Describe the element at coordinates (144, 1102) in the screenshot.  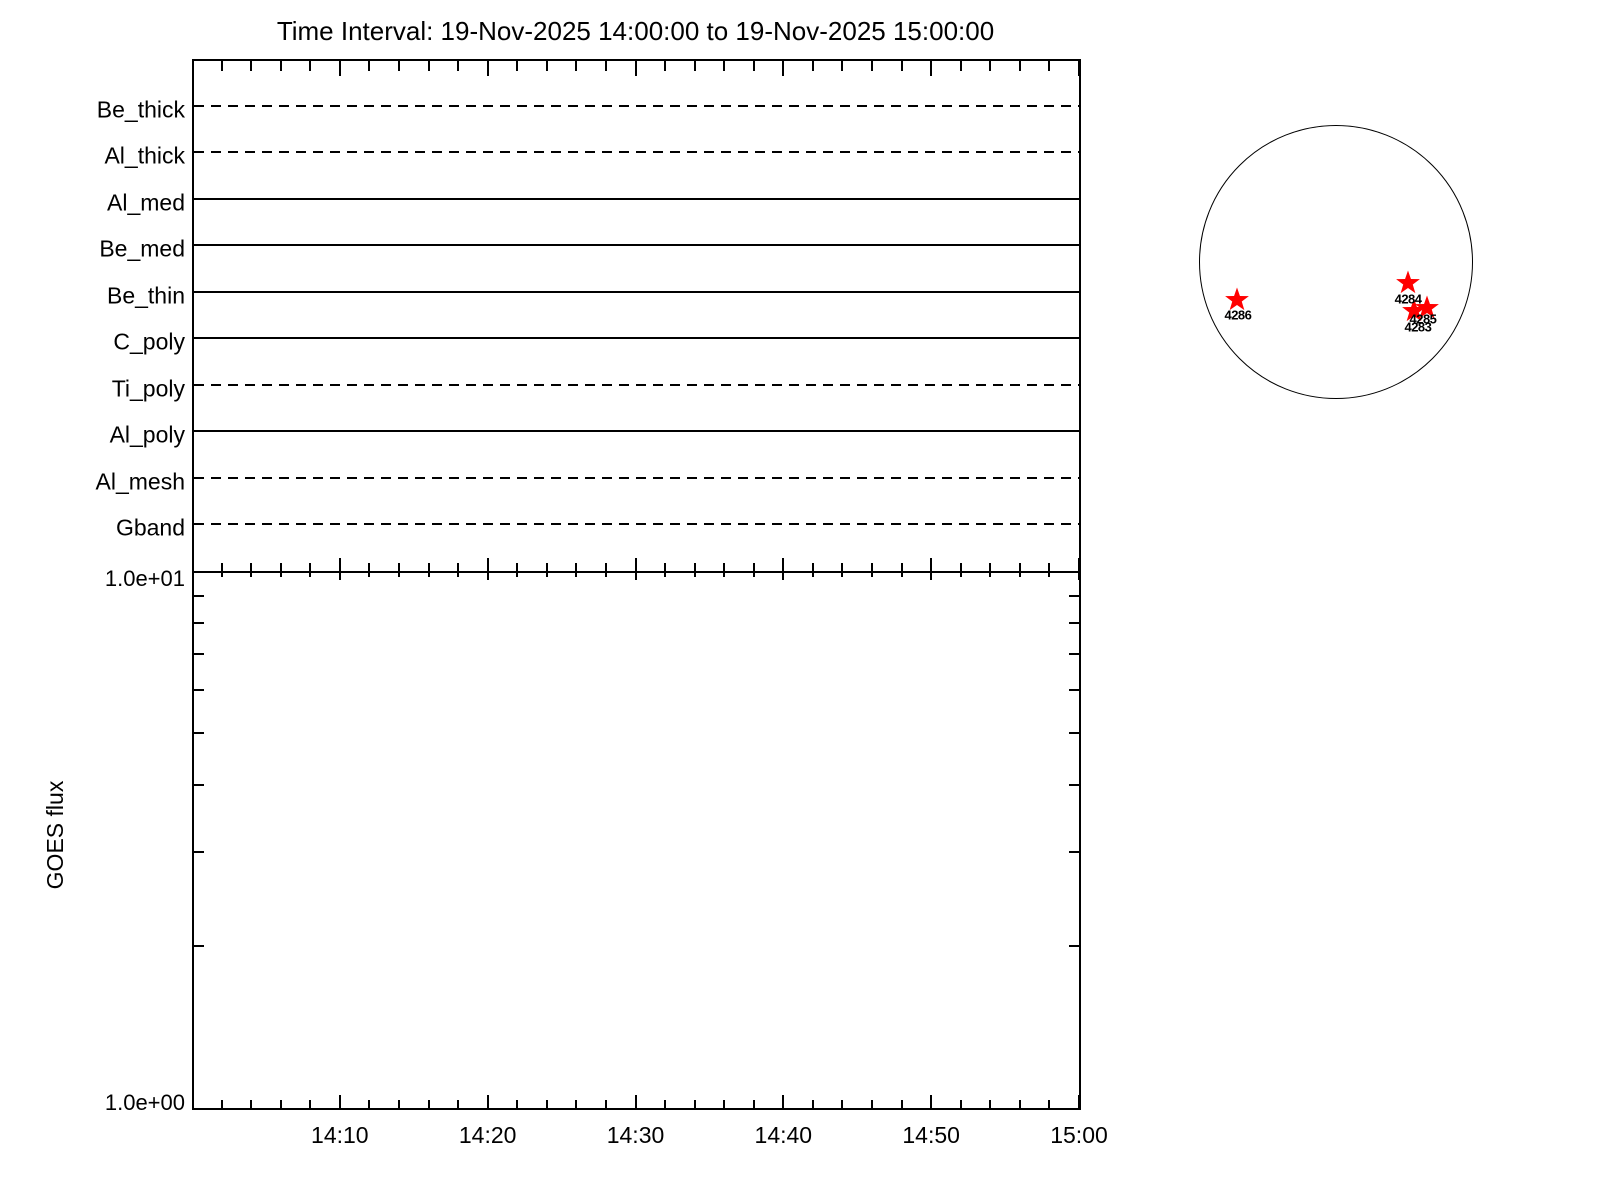
I see `flux-tick-label: 1.0e+00` at that location.